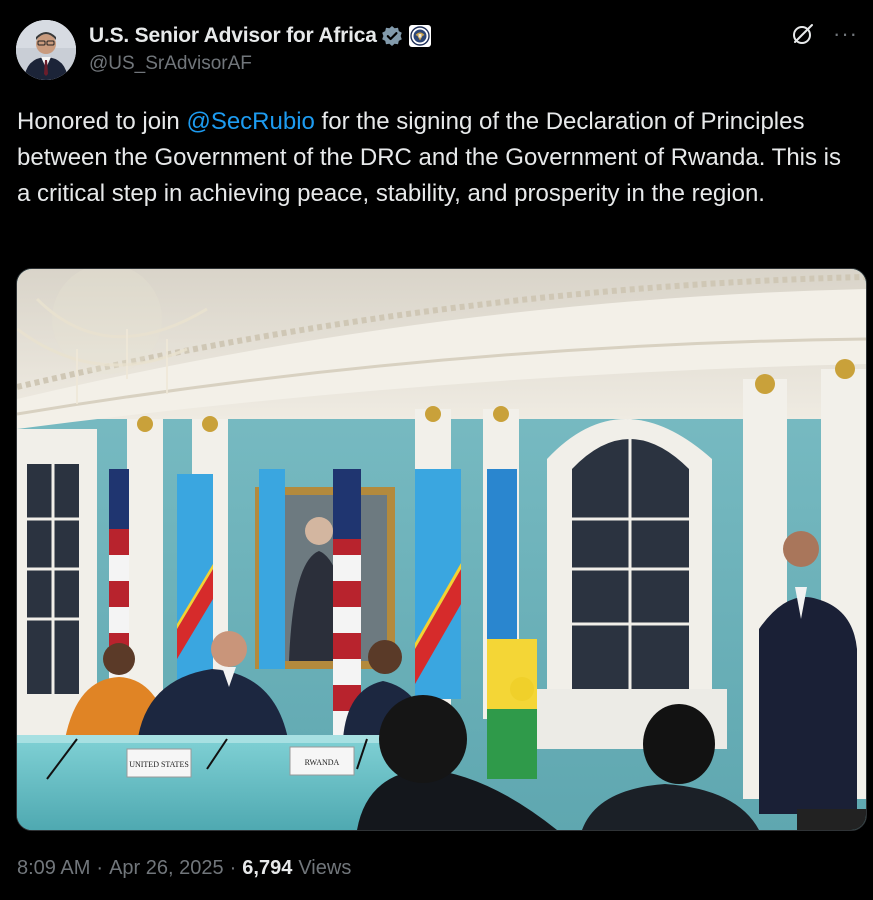  What do you see at coordinates (803, 34) in the screenshot?
I see `grok-icon` at bounding box center [803, 34].